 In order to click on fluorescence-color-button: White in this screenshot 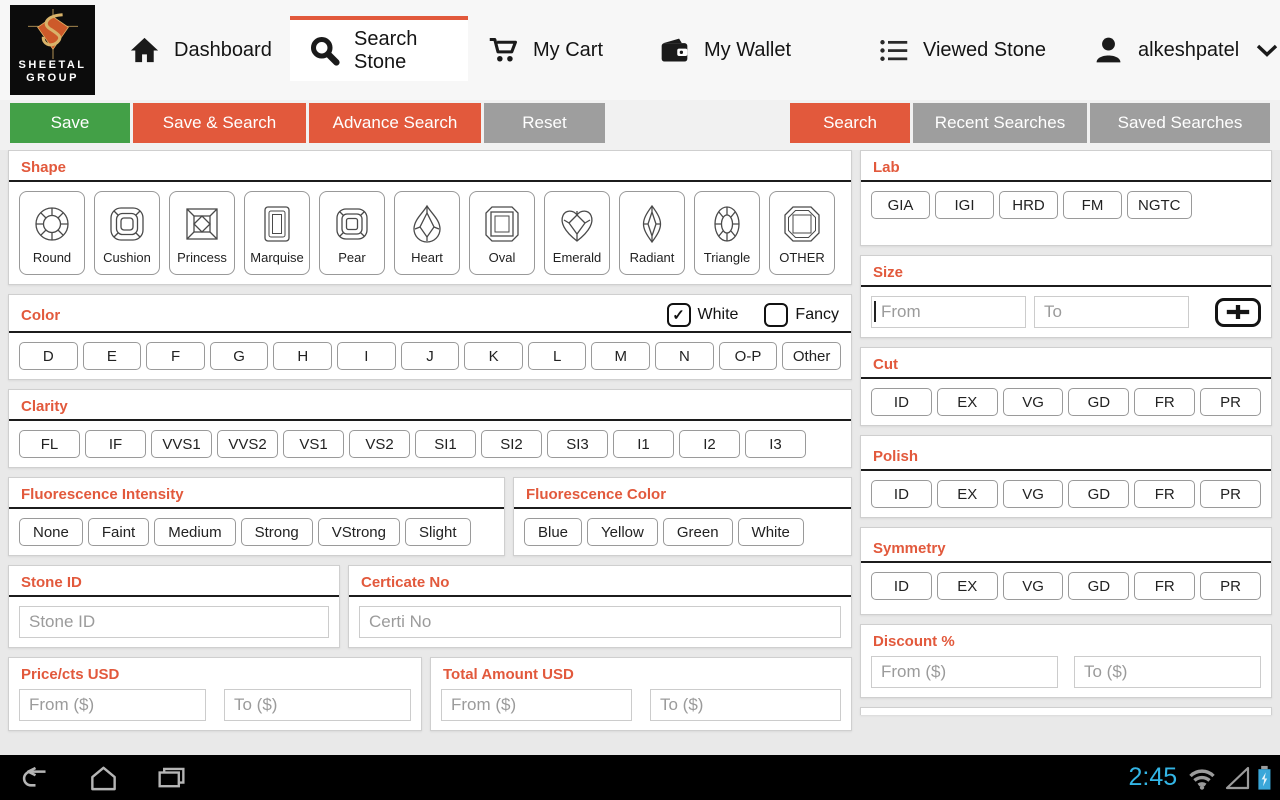, I will do `click(770, 532)`.